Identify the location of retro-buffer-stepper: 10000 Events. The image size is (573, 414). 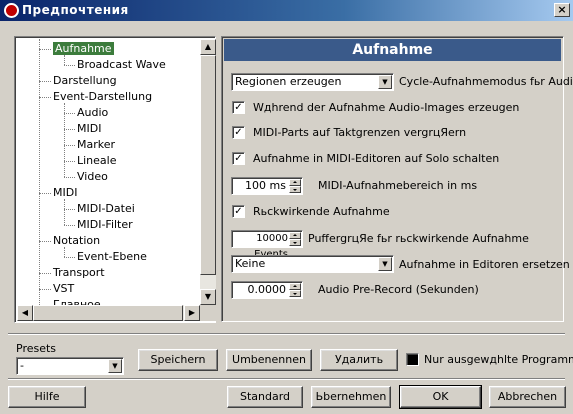
(267, 245).